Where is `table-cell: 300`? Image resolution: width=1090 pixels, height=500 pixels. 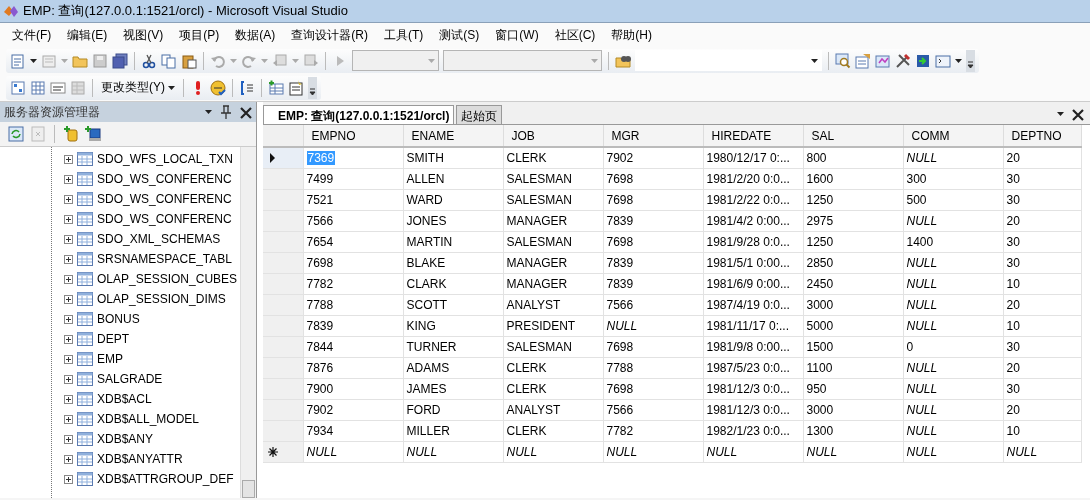
table-cell: 300 is located at coordinates (916, 178).